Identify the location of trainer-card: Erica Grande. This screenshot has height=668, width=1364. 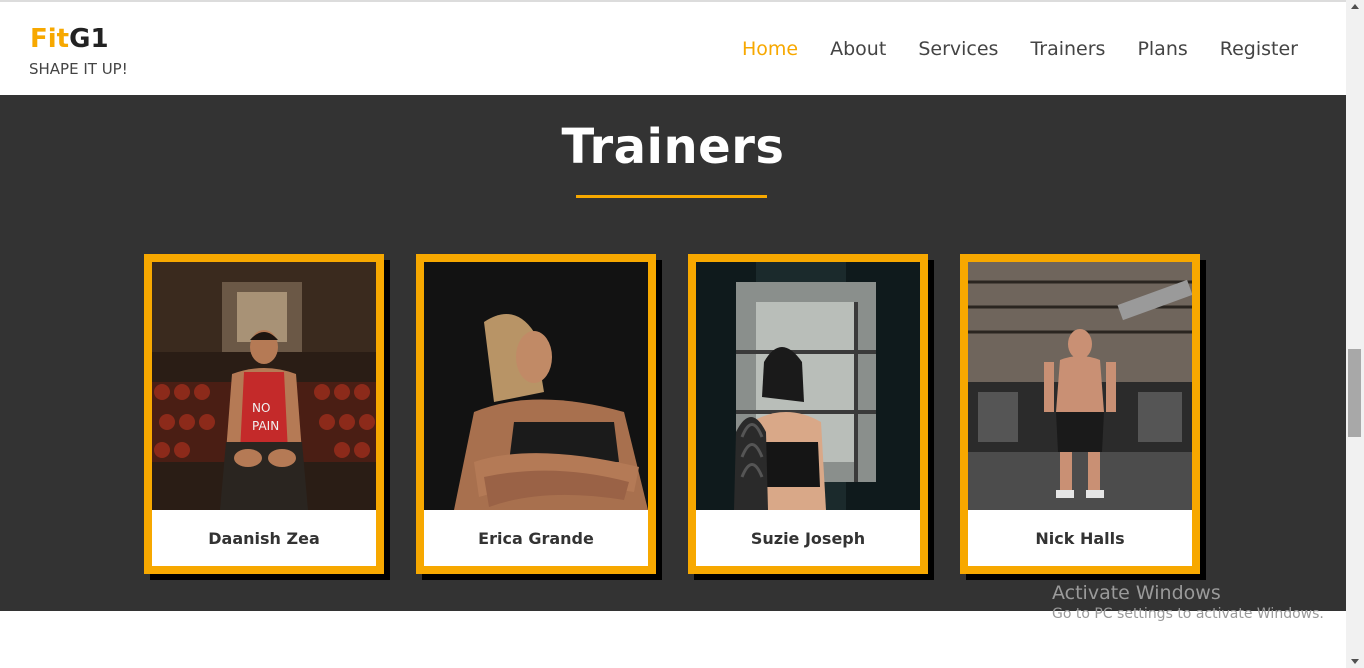
(536, 414).